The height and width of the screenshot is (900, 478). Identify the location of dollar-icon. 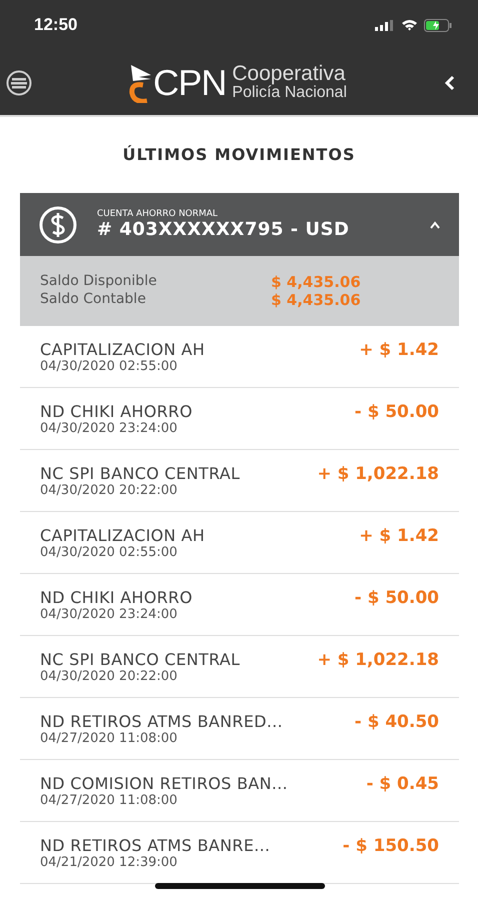
(58, 224).